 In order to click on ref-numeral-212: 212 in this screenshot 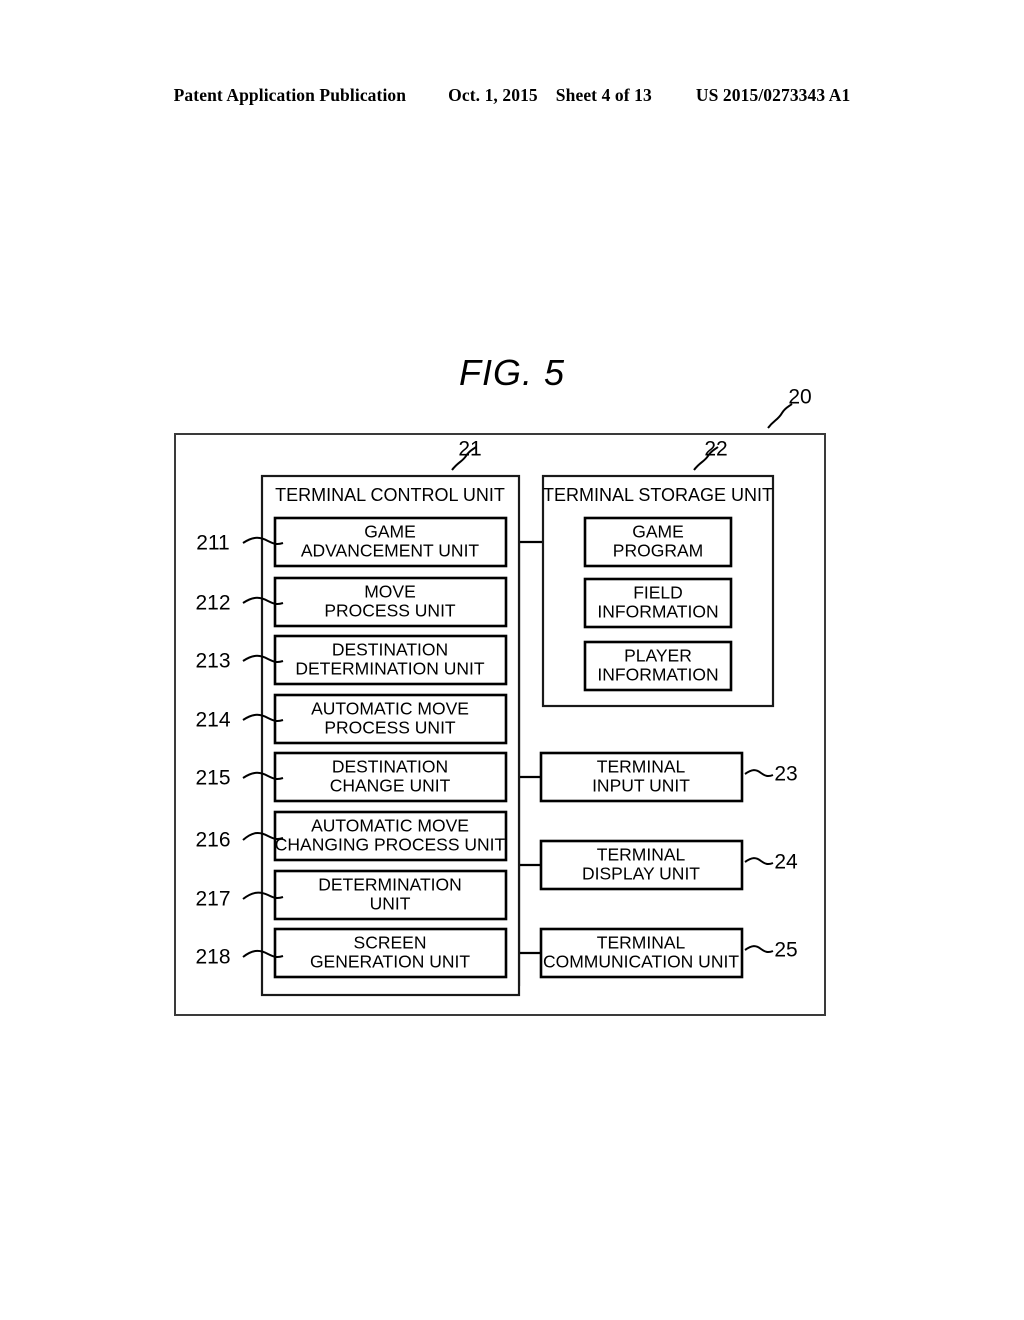, I will do `click(212, 603)`.